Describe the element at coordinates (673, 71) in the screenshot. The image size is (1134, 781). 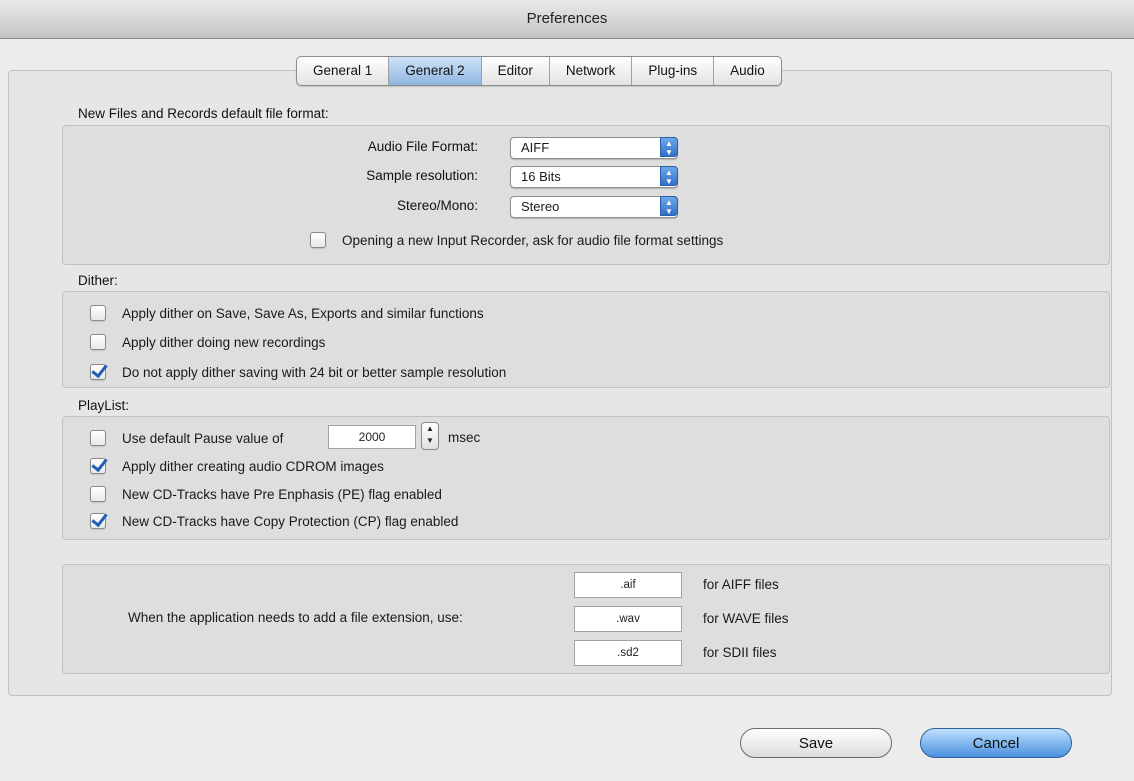
I see `tab-plug-ins: Plug-ins` at that location.